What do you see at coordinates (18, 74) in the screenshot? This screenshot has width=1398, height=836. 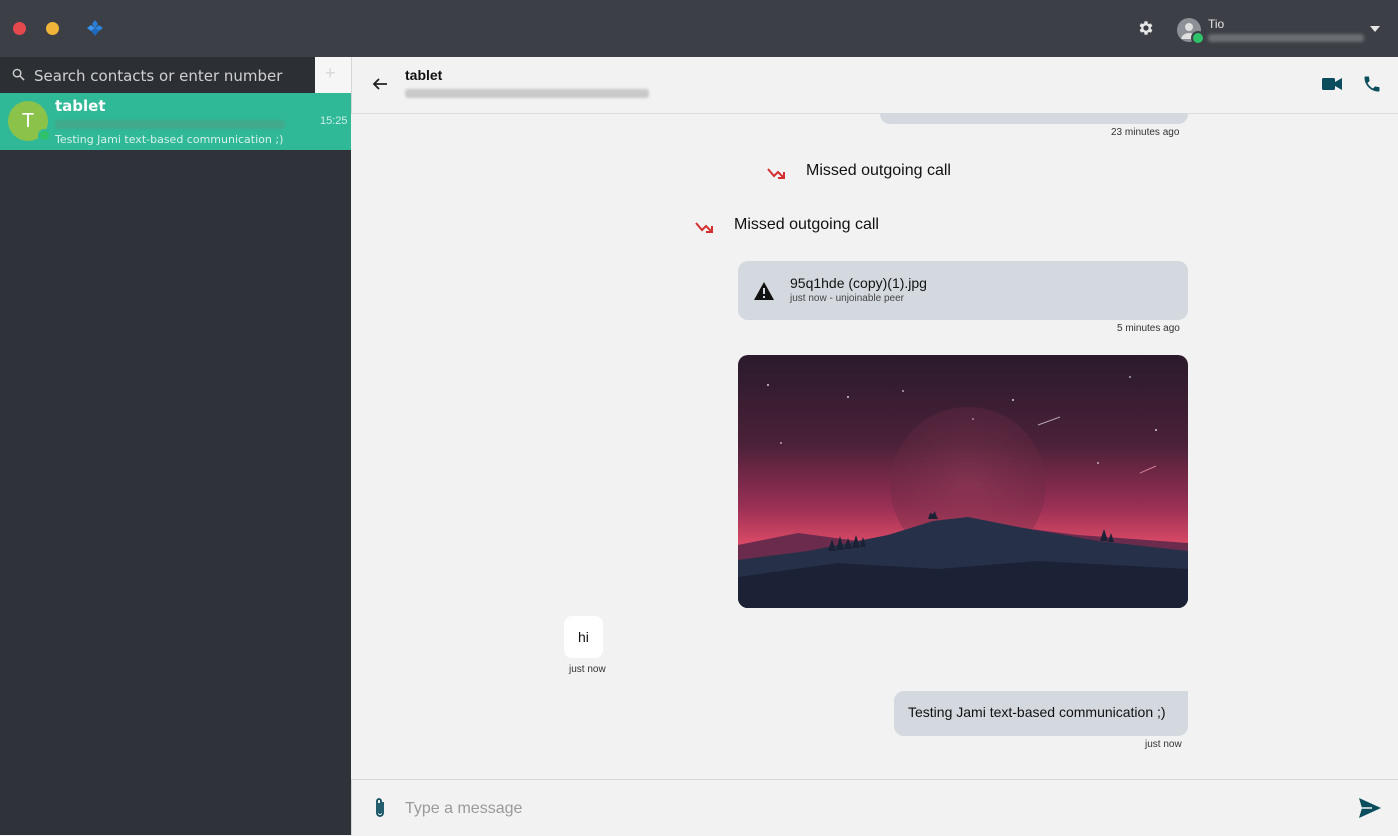 I see `search-icon` at bounding box center [18, 74].